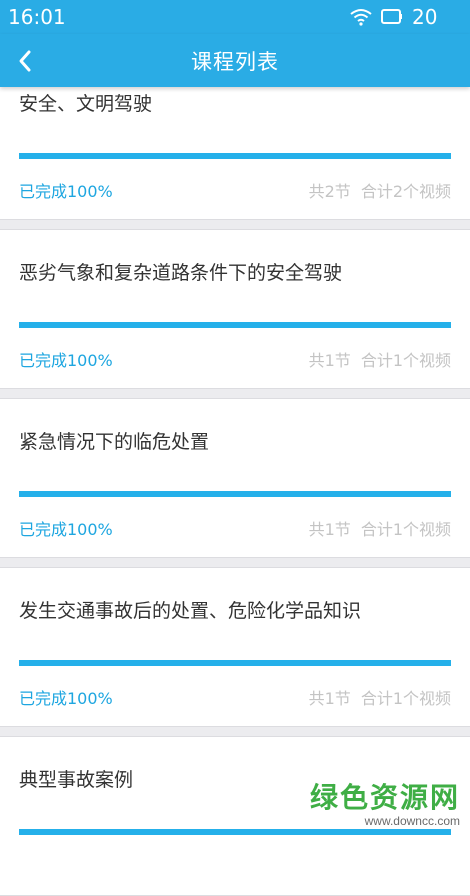  What do you see at coordinates (384, 797) in the screenshot?
I see `watermark-name: 绿色资源网` at bounding box center [384, 797].